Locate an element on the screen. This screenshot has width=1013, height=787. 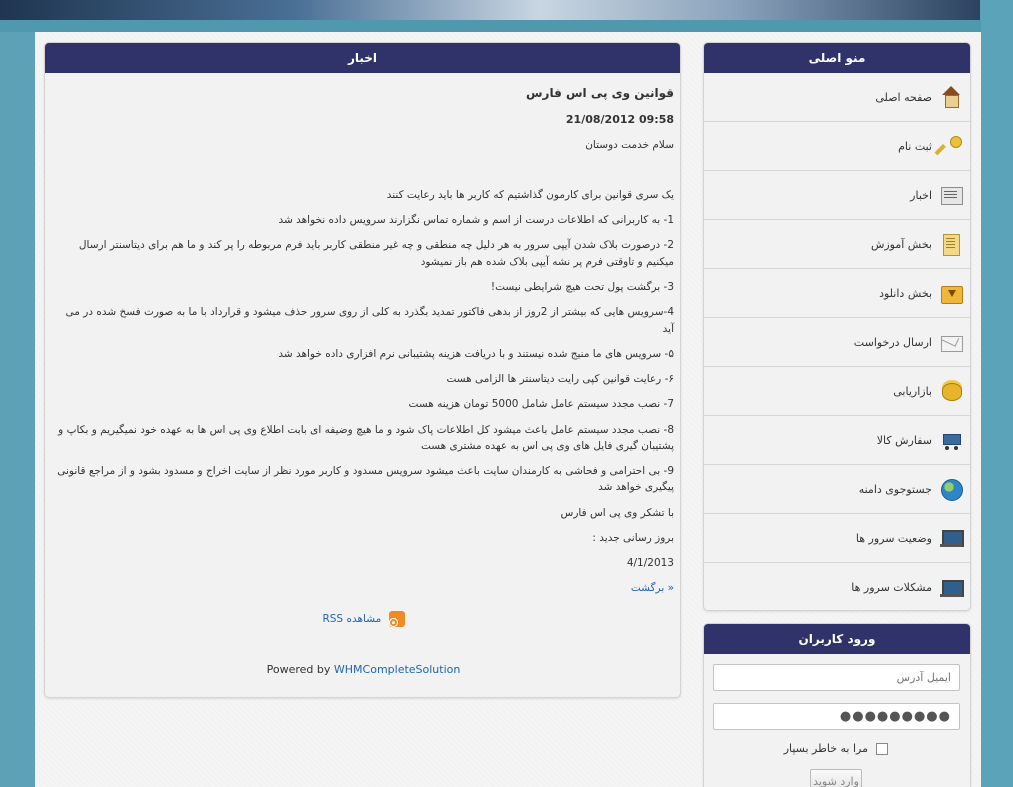
login-panel: ورود کاربران مرا به خاطر بسپار وارد شوید is located at coordinates (837, 705).